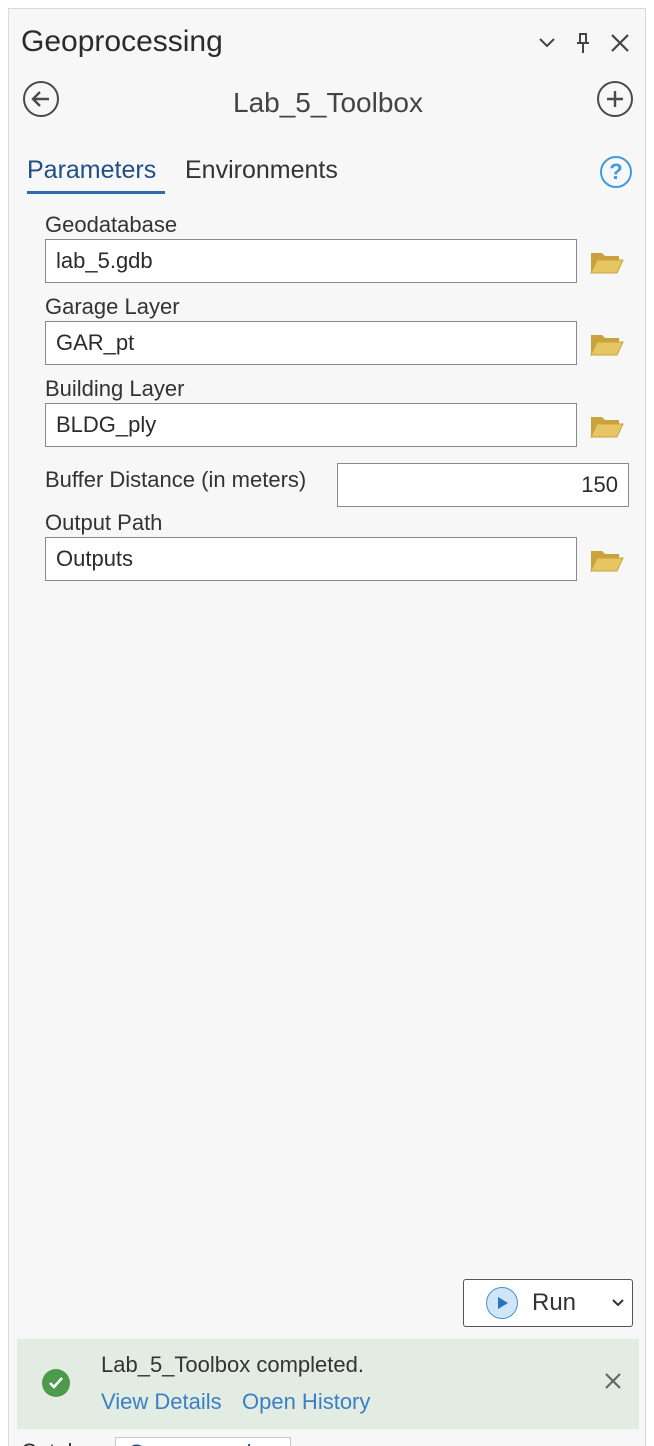 The height and width of the screenshot is (1446, 654). Describe the element at coordinates (112, 306) in the screenshot. I see `garage-layer-label: Garage Layer` at that location.